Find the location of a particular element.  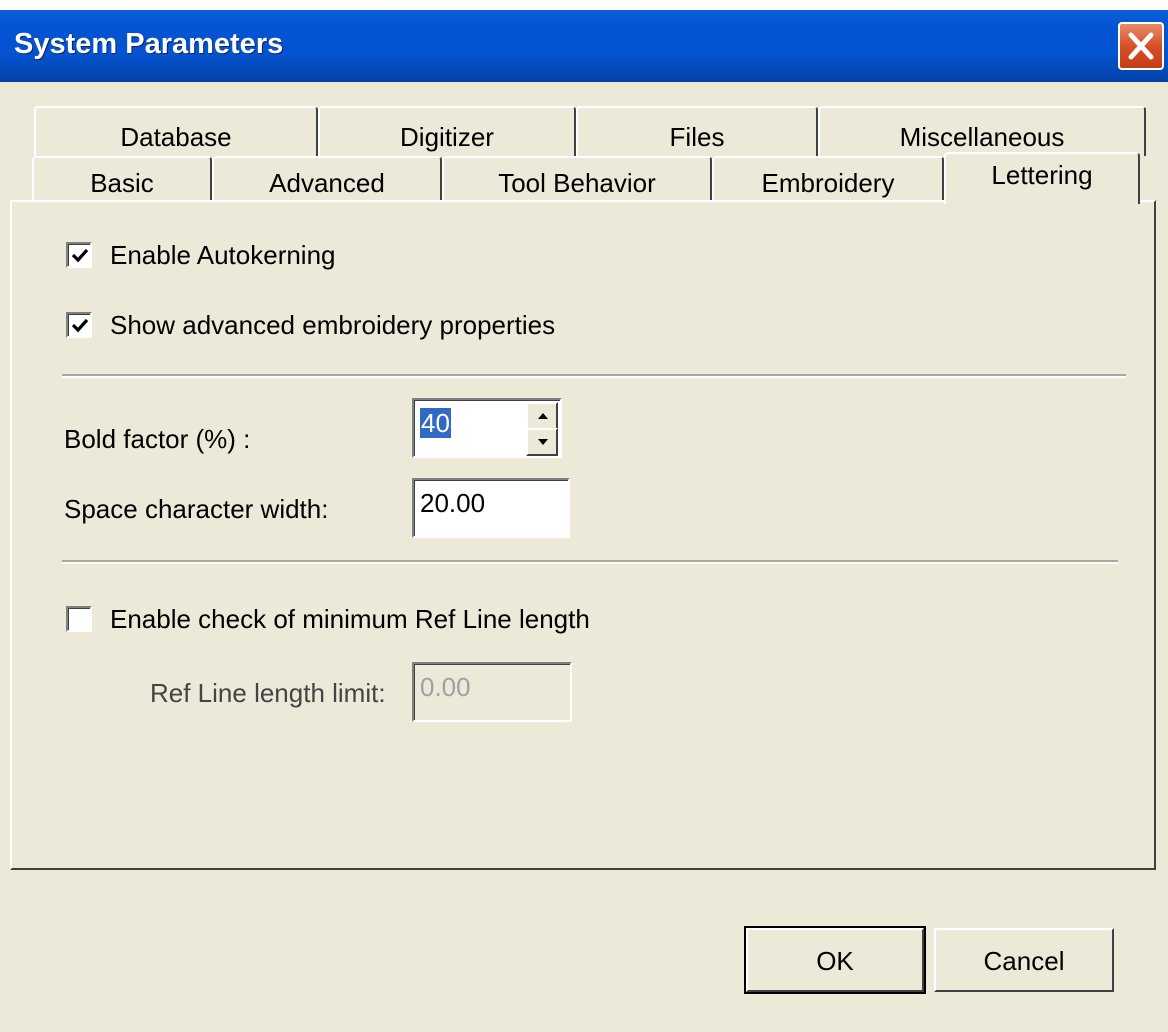

title-bar: System Parameters is located at coordinates (584, 46).